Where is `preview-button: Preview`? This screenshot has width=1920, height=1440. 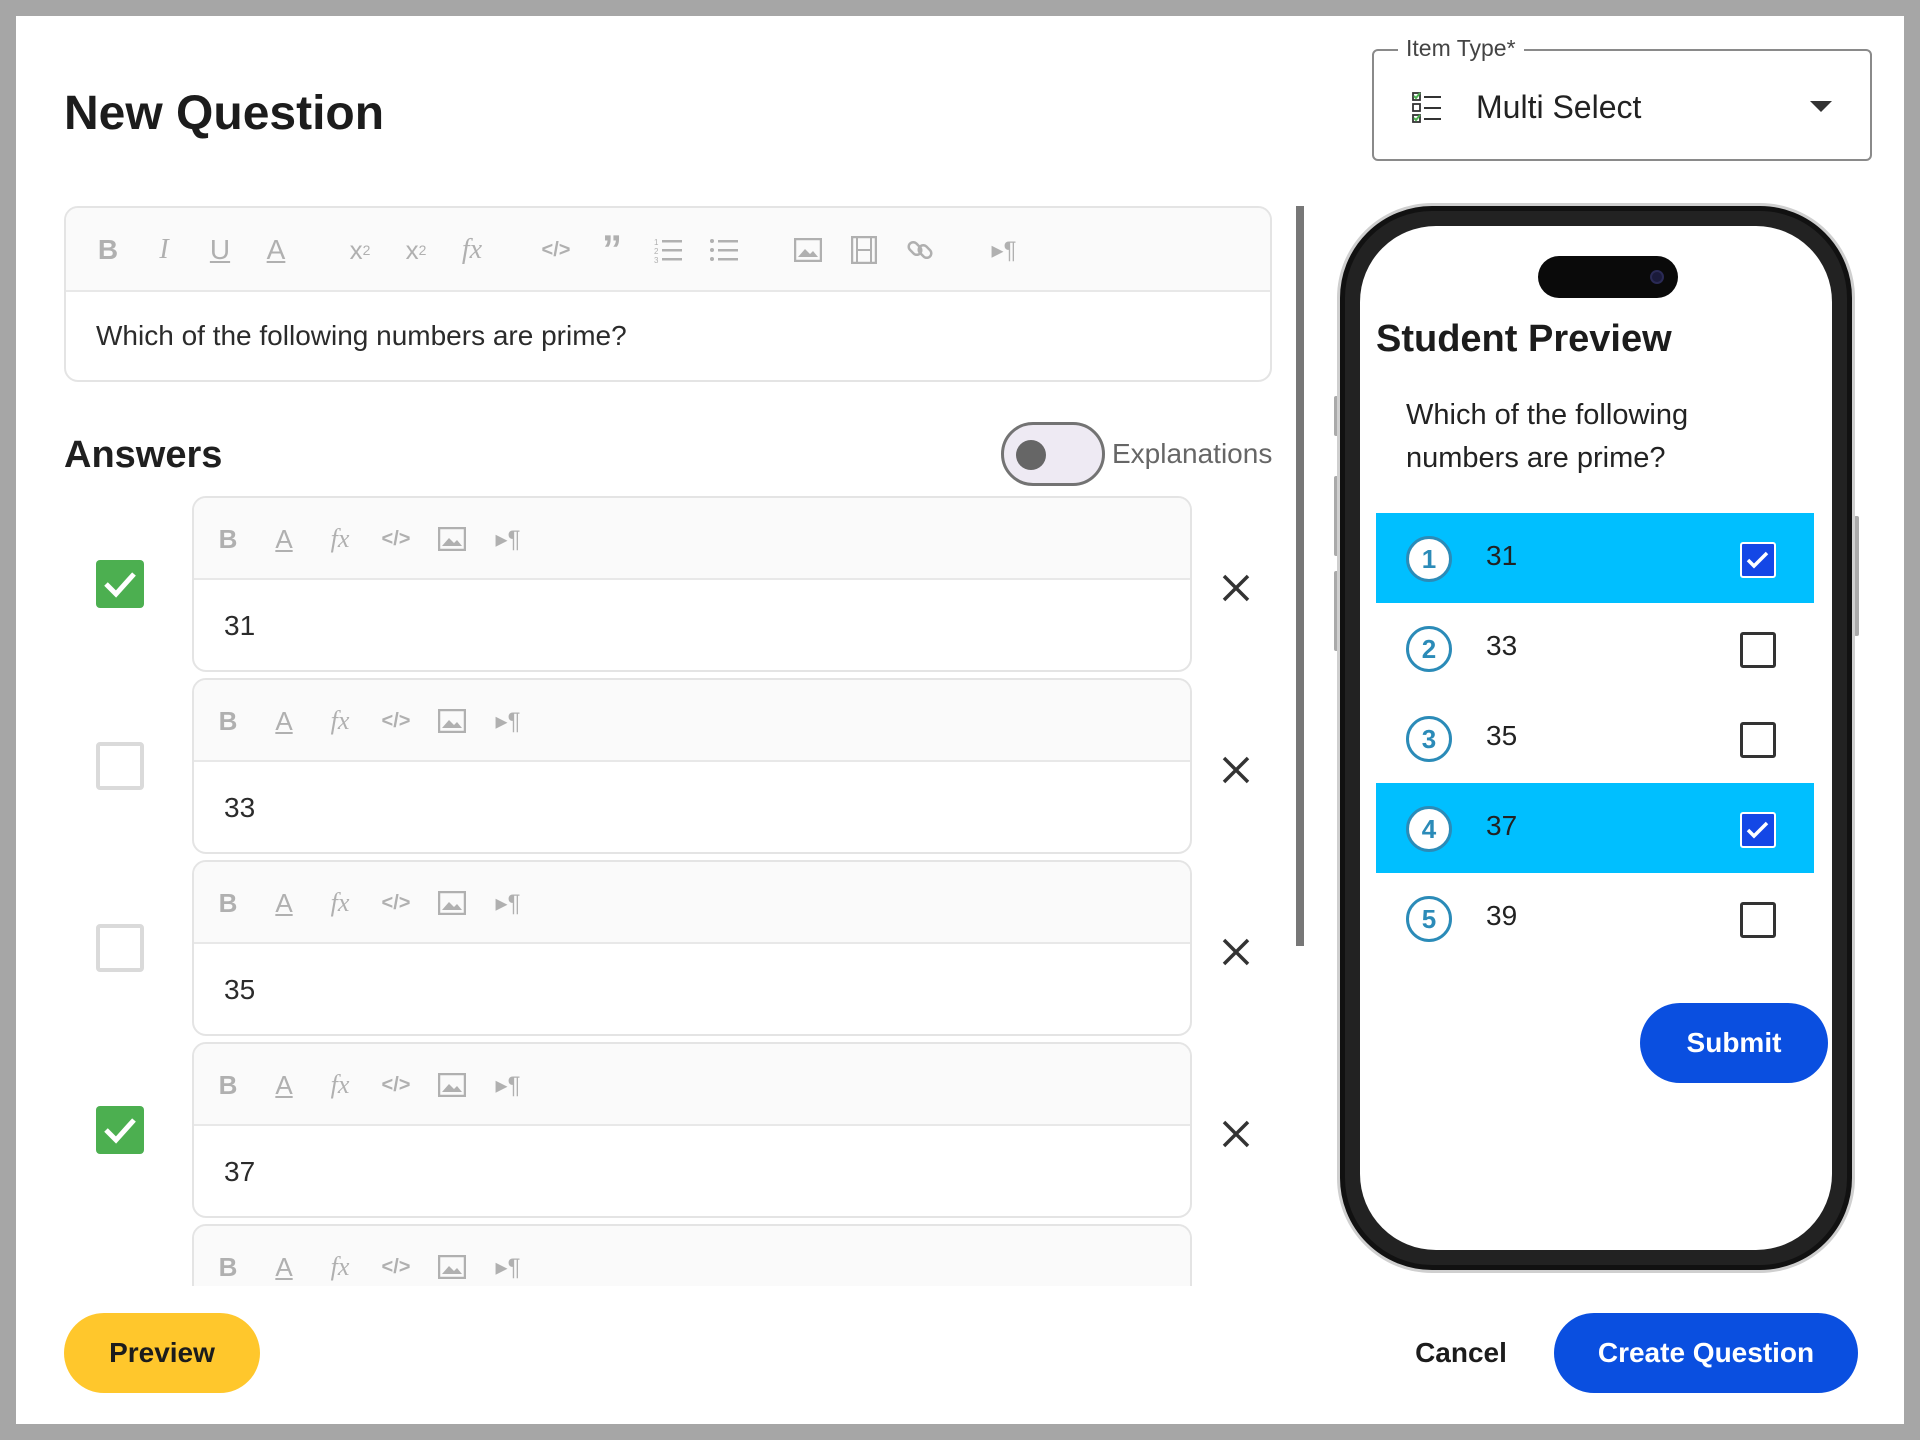 preview-button: Preview is located at coordinates (162, 1353).